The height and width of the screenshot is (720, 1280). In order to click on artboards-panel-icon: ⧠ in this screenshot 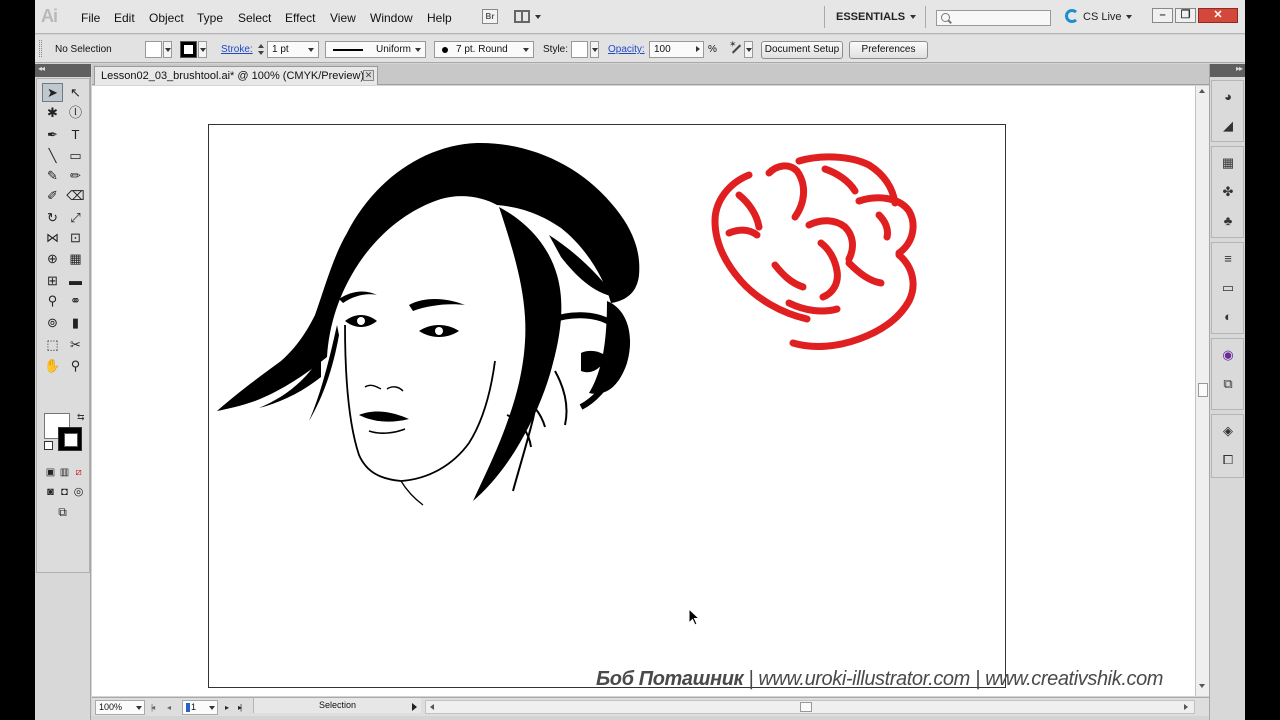, I will do `click(1228, 460)`.